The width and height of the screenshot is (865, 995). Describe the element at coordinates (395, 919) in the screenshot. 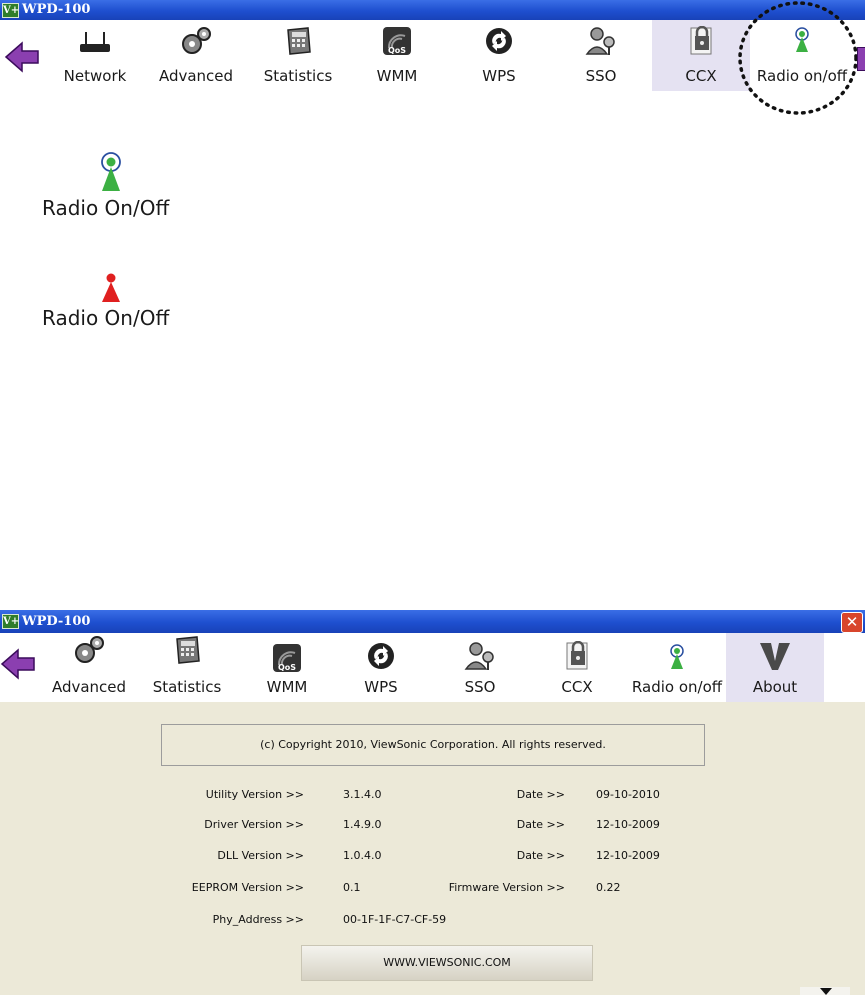

I see `phy-address-value: 00-1F-1F-C7-CF-59` at that location.